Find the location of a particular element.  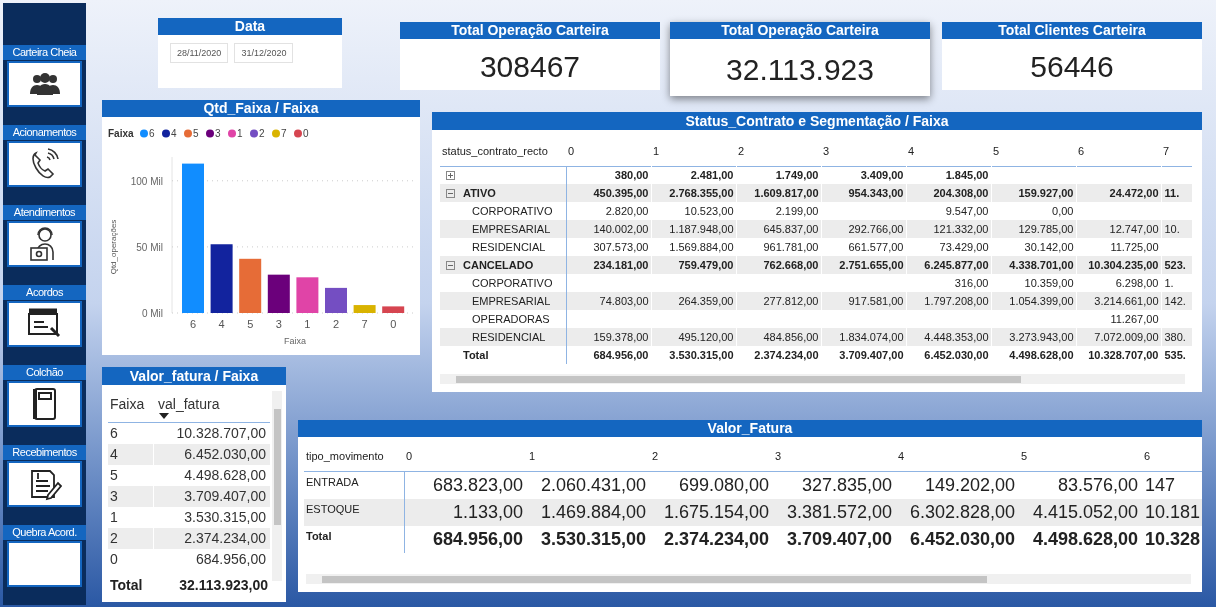

table-cell: 450.395,00 is located at coordinates (608, 193).